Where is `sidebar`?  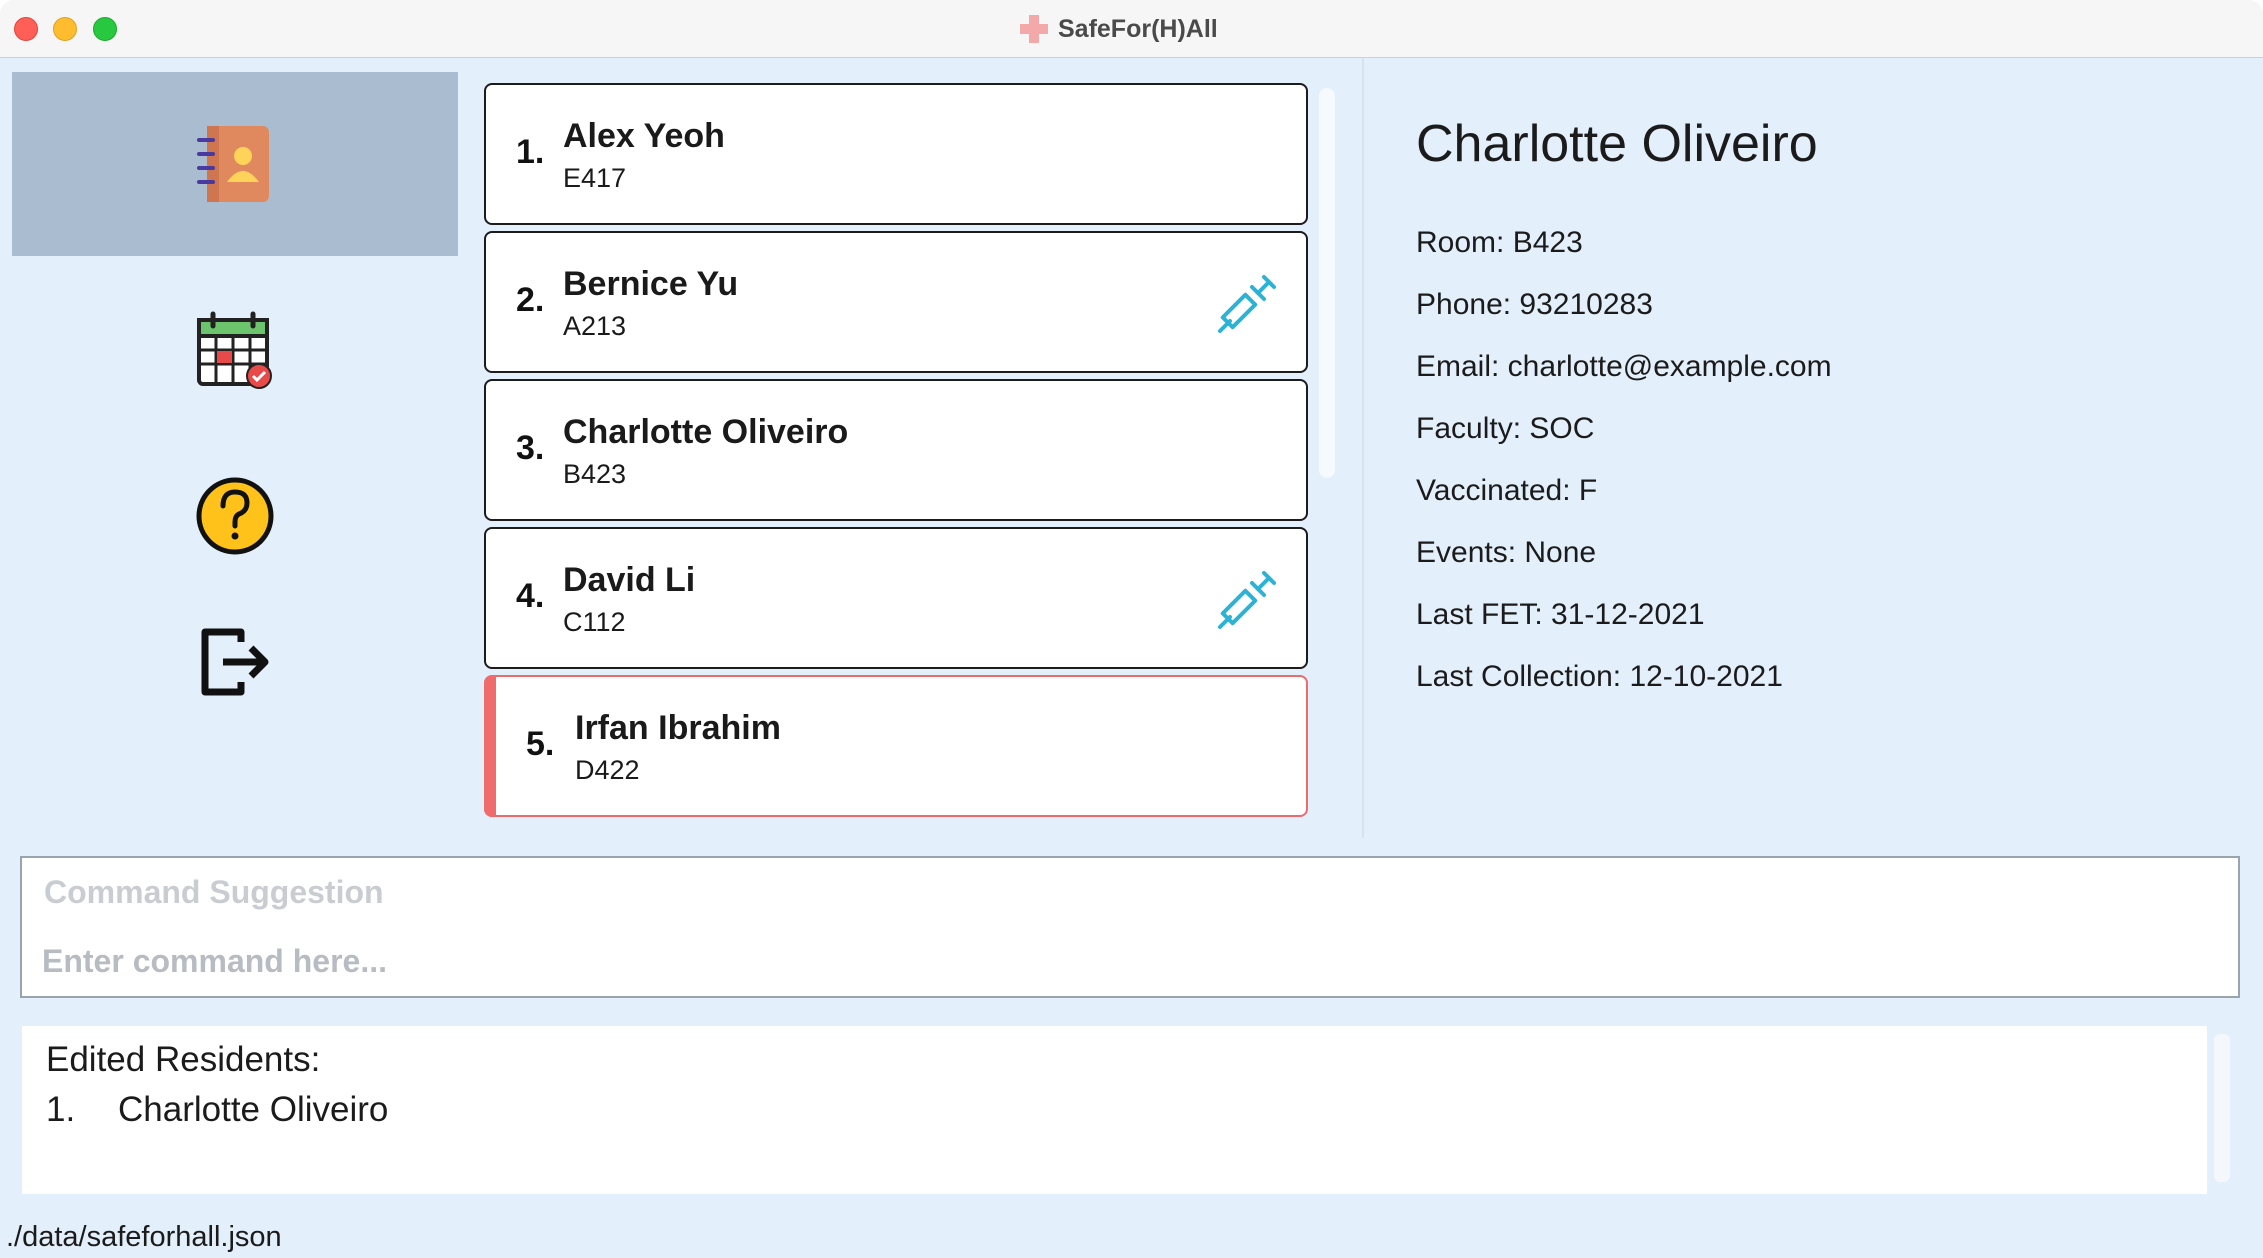 sidebar is located at coordinates (230, 448).